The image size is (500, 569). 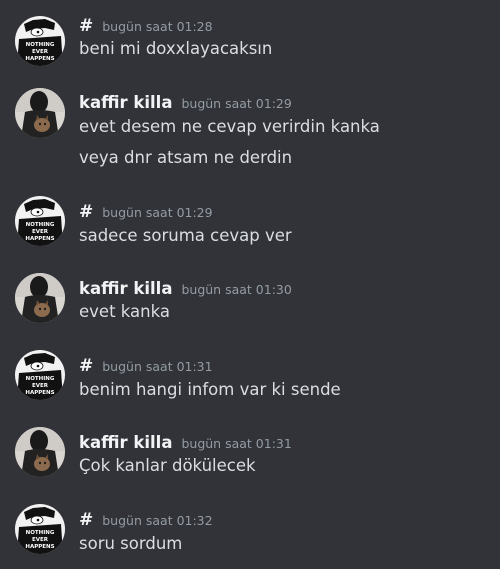 I want to click on message-header: kaffir killa bugün saat 01:30, so click(x=185, y=290).